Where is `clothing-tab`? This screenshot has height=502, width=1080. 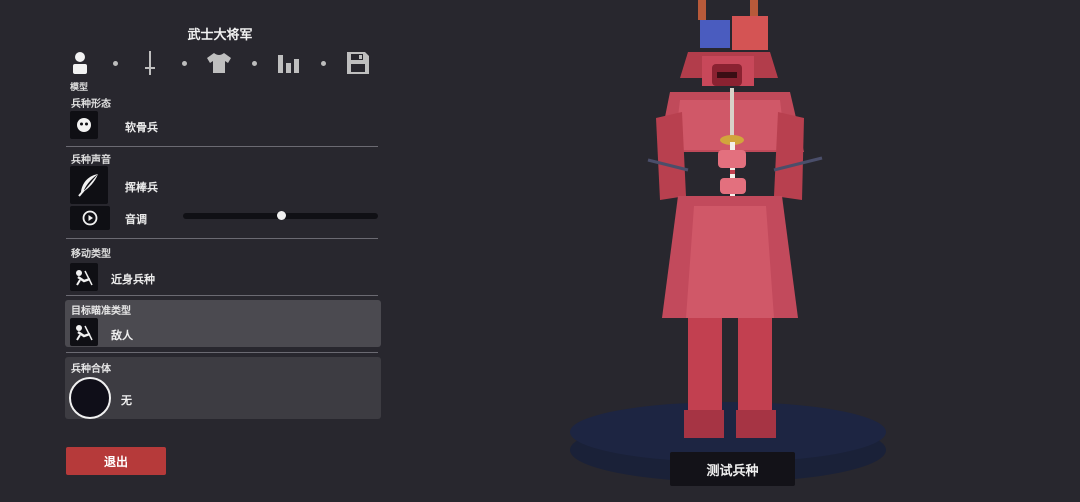 clothing-tab is located at coordinates (219, 63).